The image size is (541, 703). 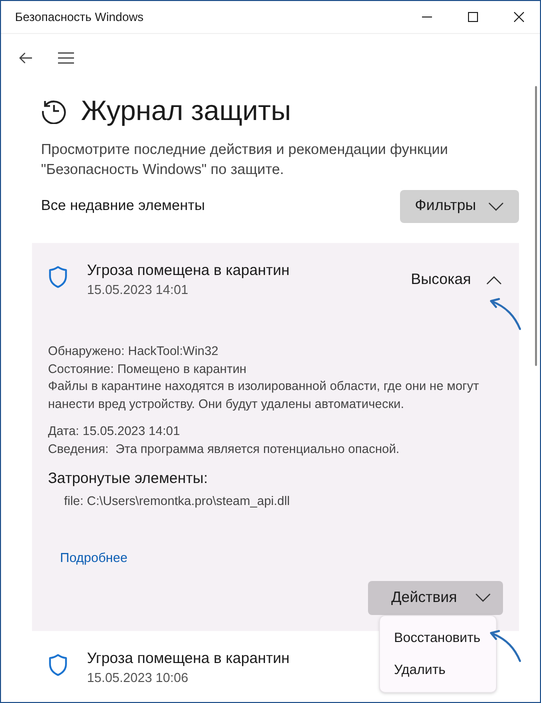 What do you see at coordinates (224, 449) in the screenshot?
I see `detail-text: Сведения: Эта программа является потенциально опасной.` at bounding box center [224, 449].